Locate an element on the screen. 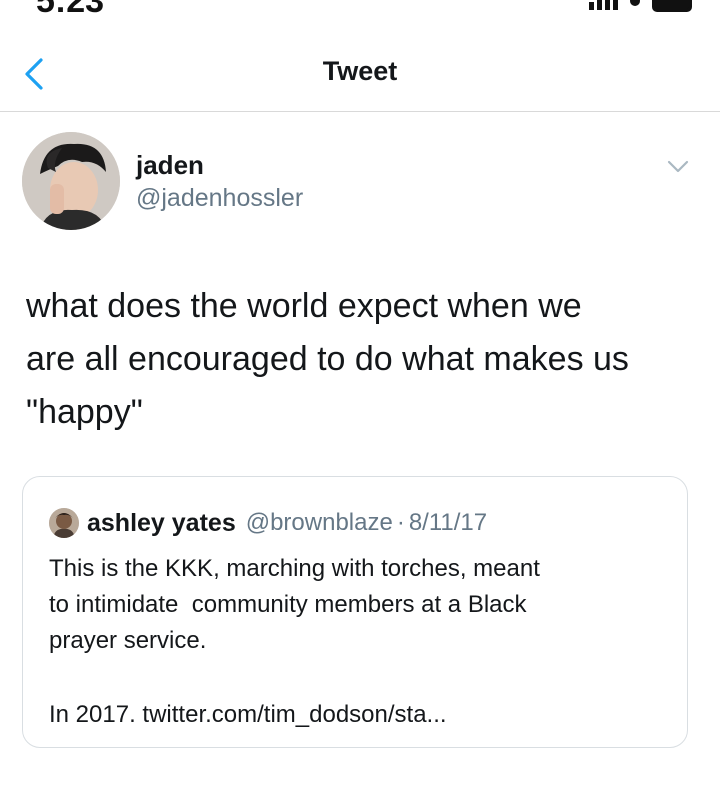 The height and width of the screenshot is (793, 720). quoted-author-handle: @brownblaze is located at coordinates (319, 522).